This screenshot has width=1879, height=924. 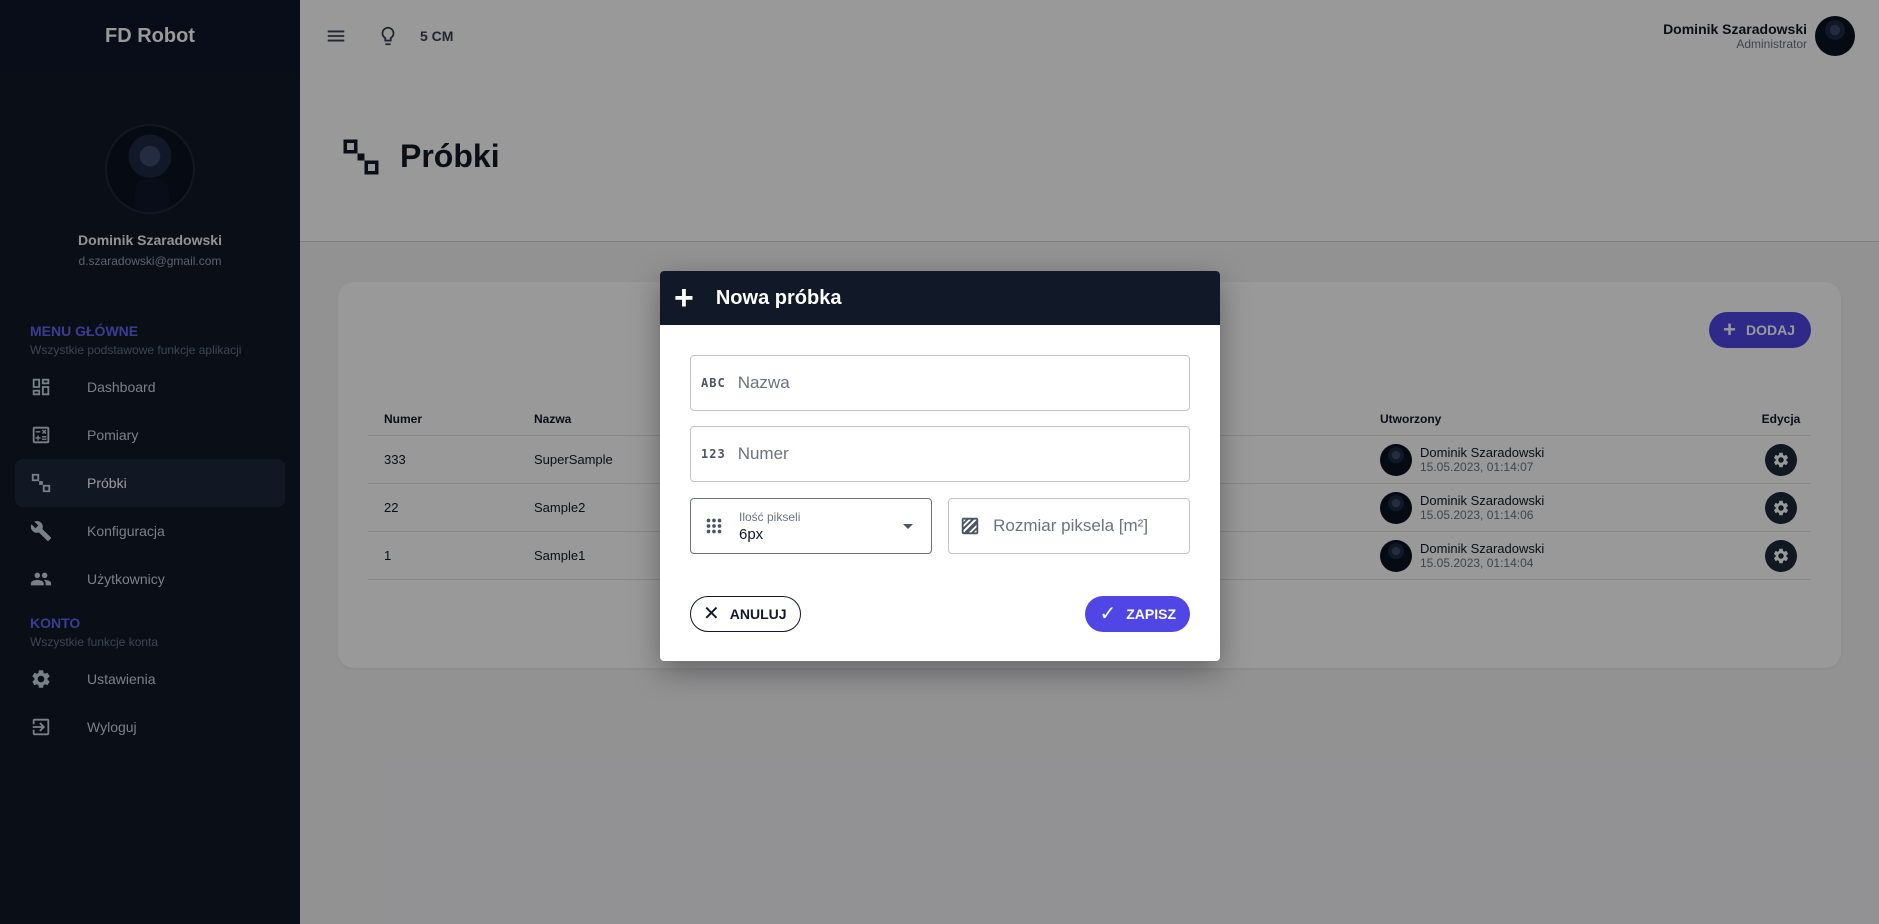 What do you see at coordinates (714, 526) in the screenshot?
I see `dots-grid-icon` at bounding box center [714, 526].